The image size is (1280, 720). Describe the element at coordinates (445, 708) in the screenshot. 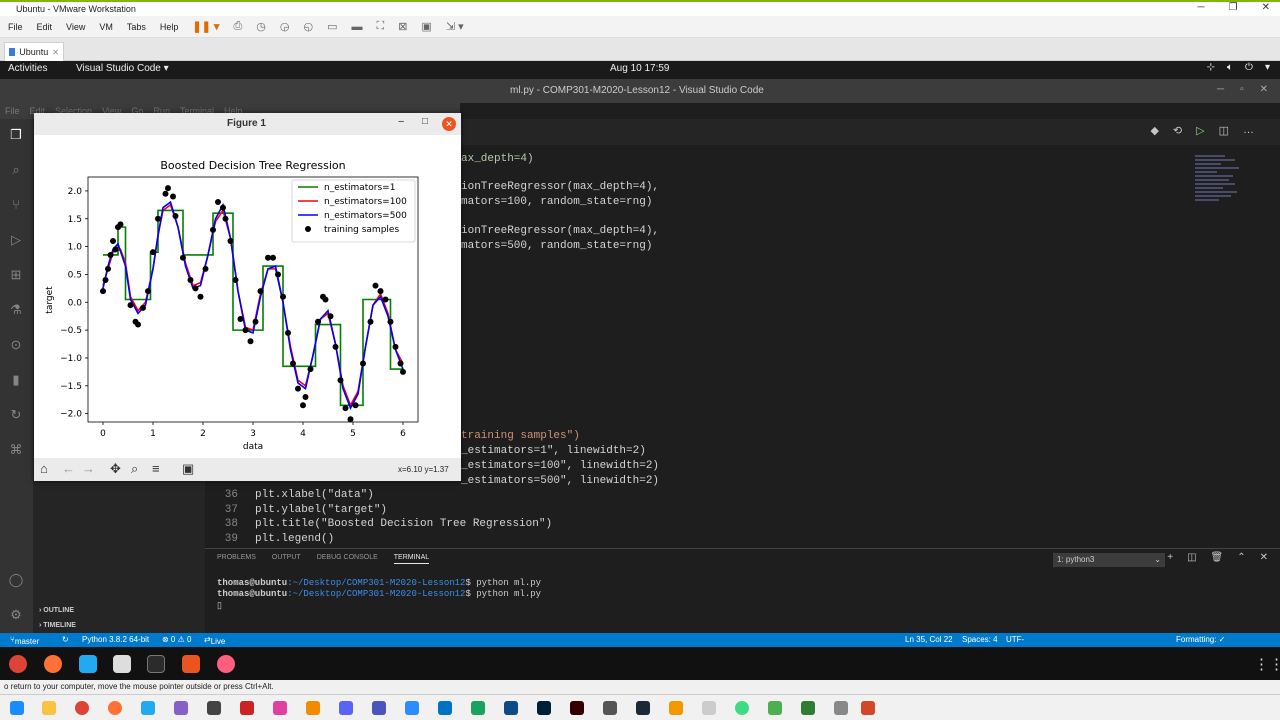

I see `outlook-icon` at that location.